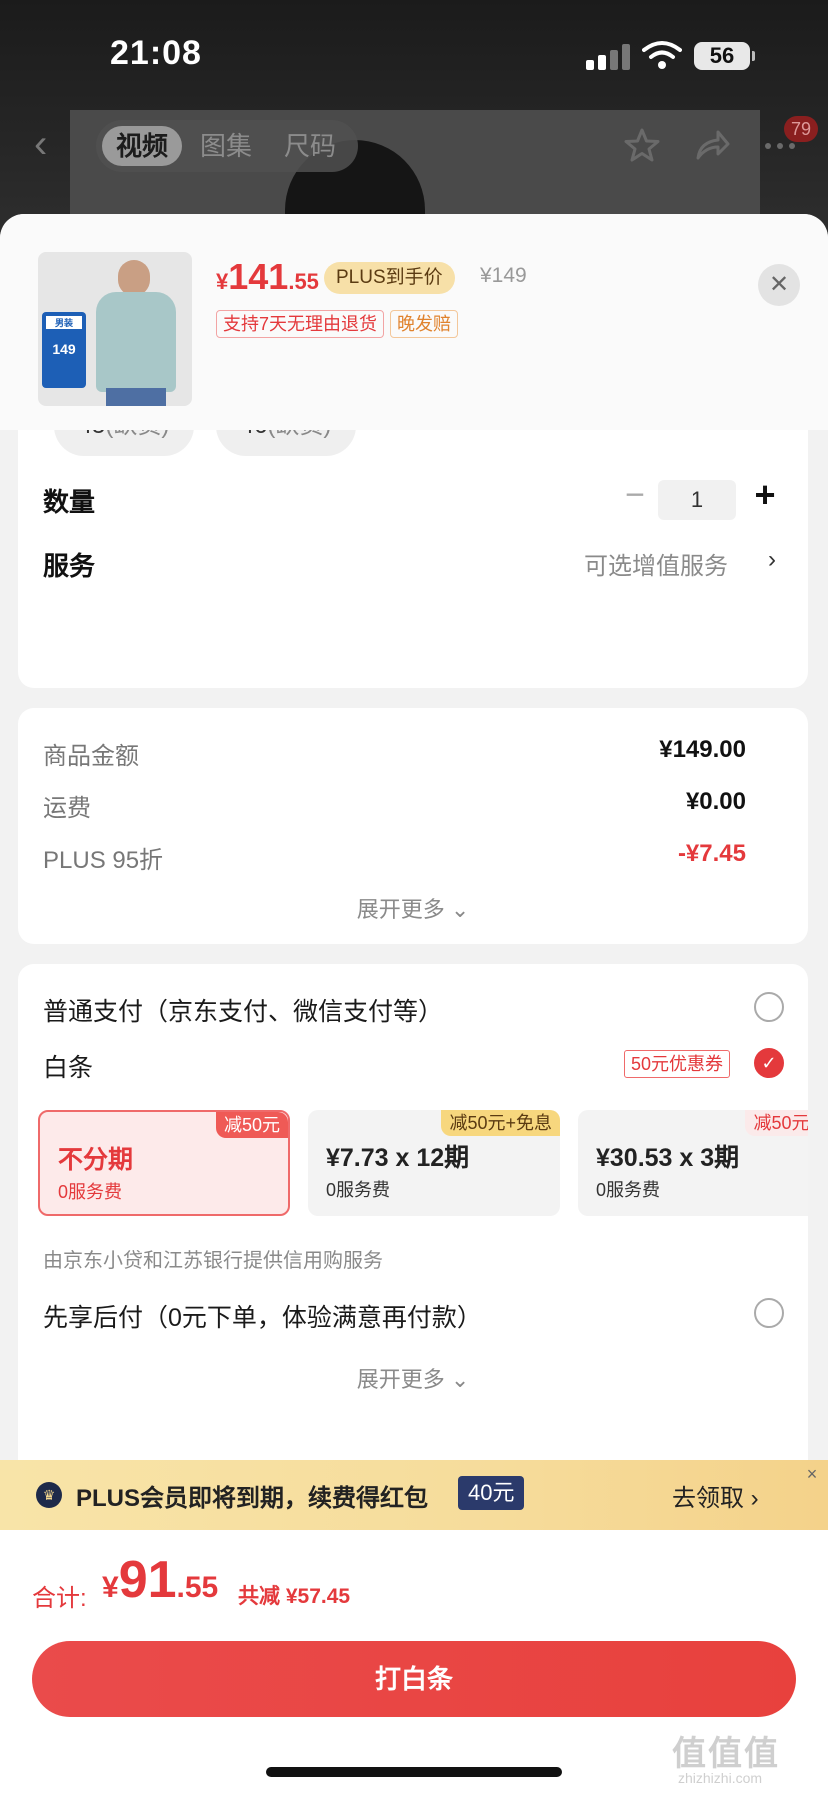  Describe the element at coordinates (251, 1125) in the screenshot. I see `plan-badge: 减50元` at that location.